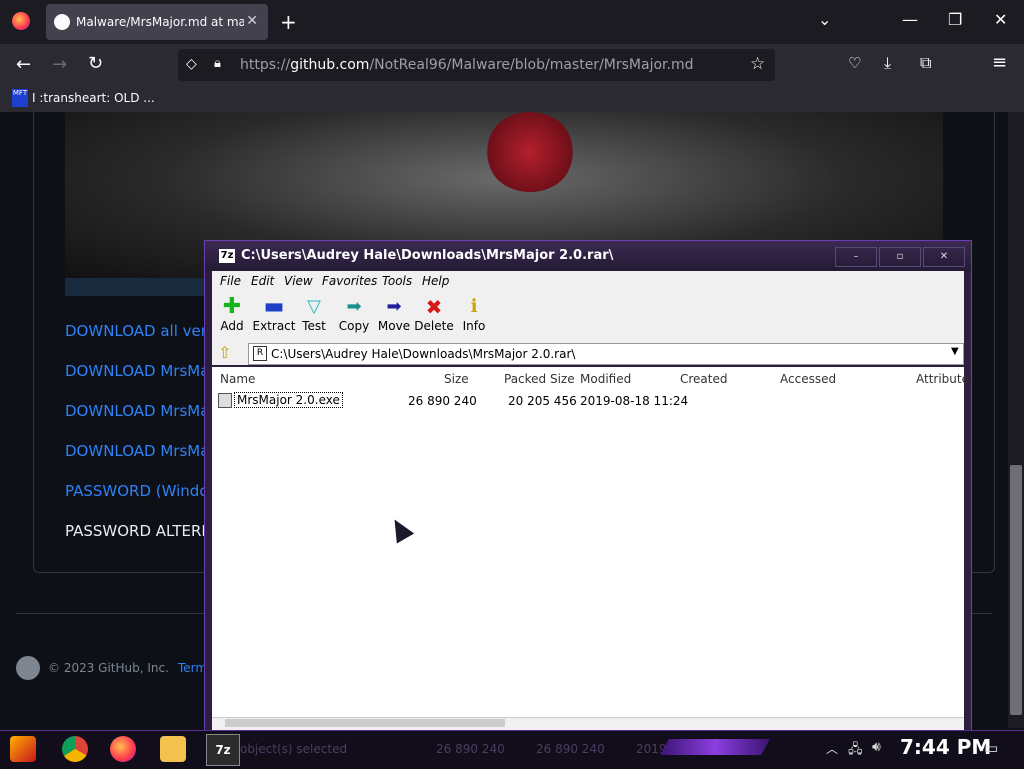 The height and width of the screenshot is (769, 1024). What do you see at coordinates (474, 316) in the screenshot?
I see `info-button: ℹ Info` at bounding box center [474, 316].